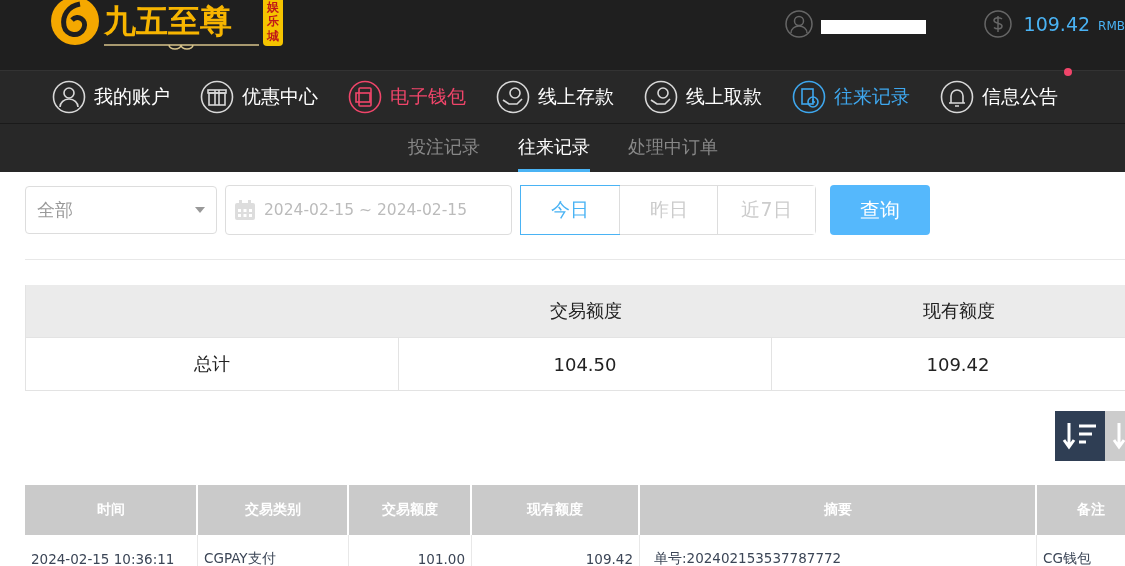  I want to click on currency-label: RMB, so click(1111, 26).